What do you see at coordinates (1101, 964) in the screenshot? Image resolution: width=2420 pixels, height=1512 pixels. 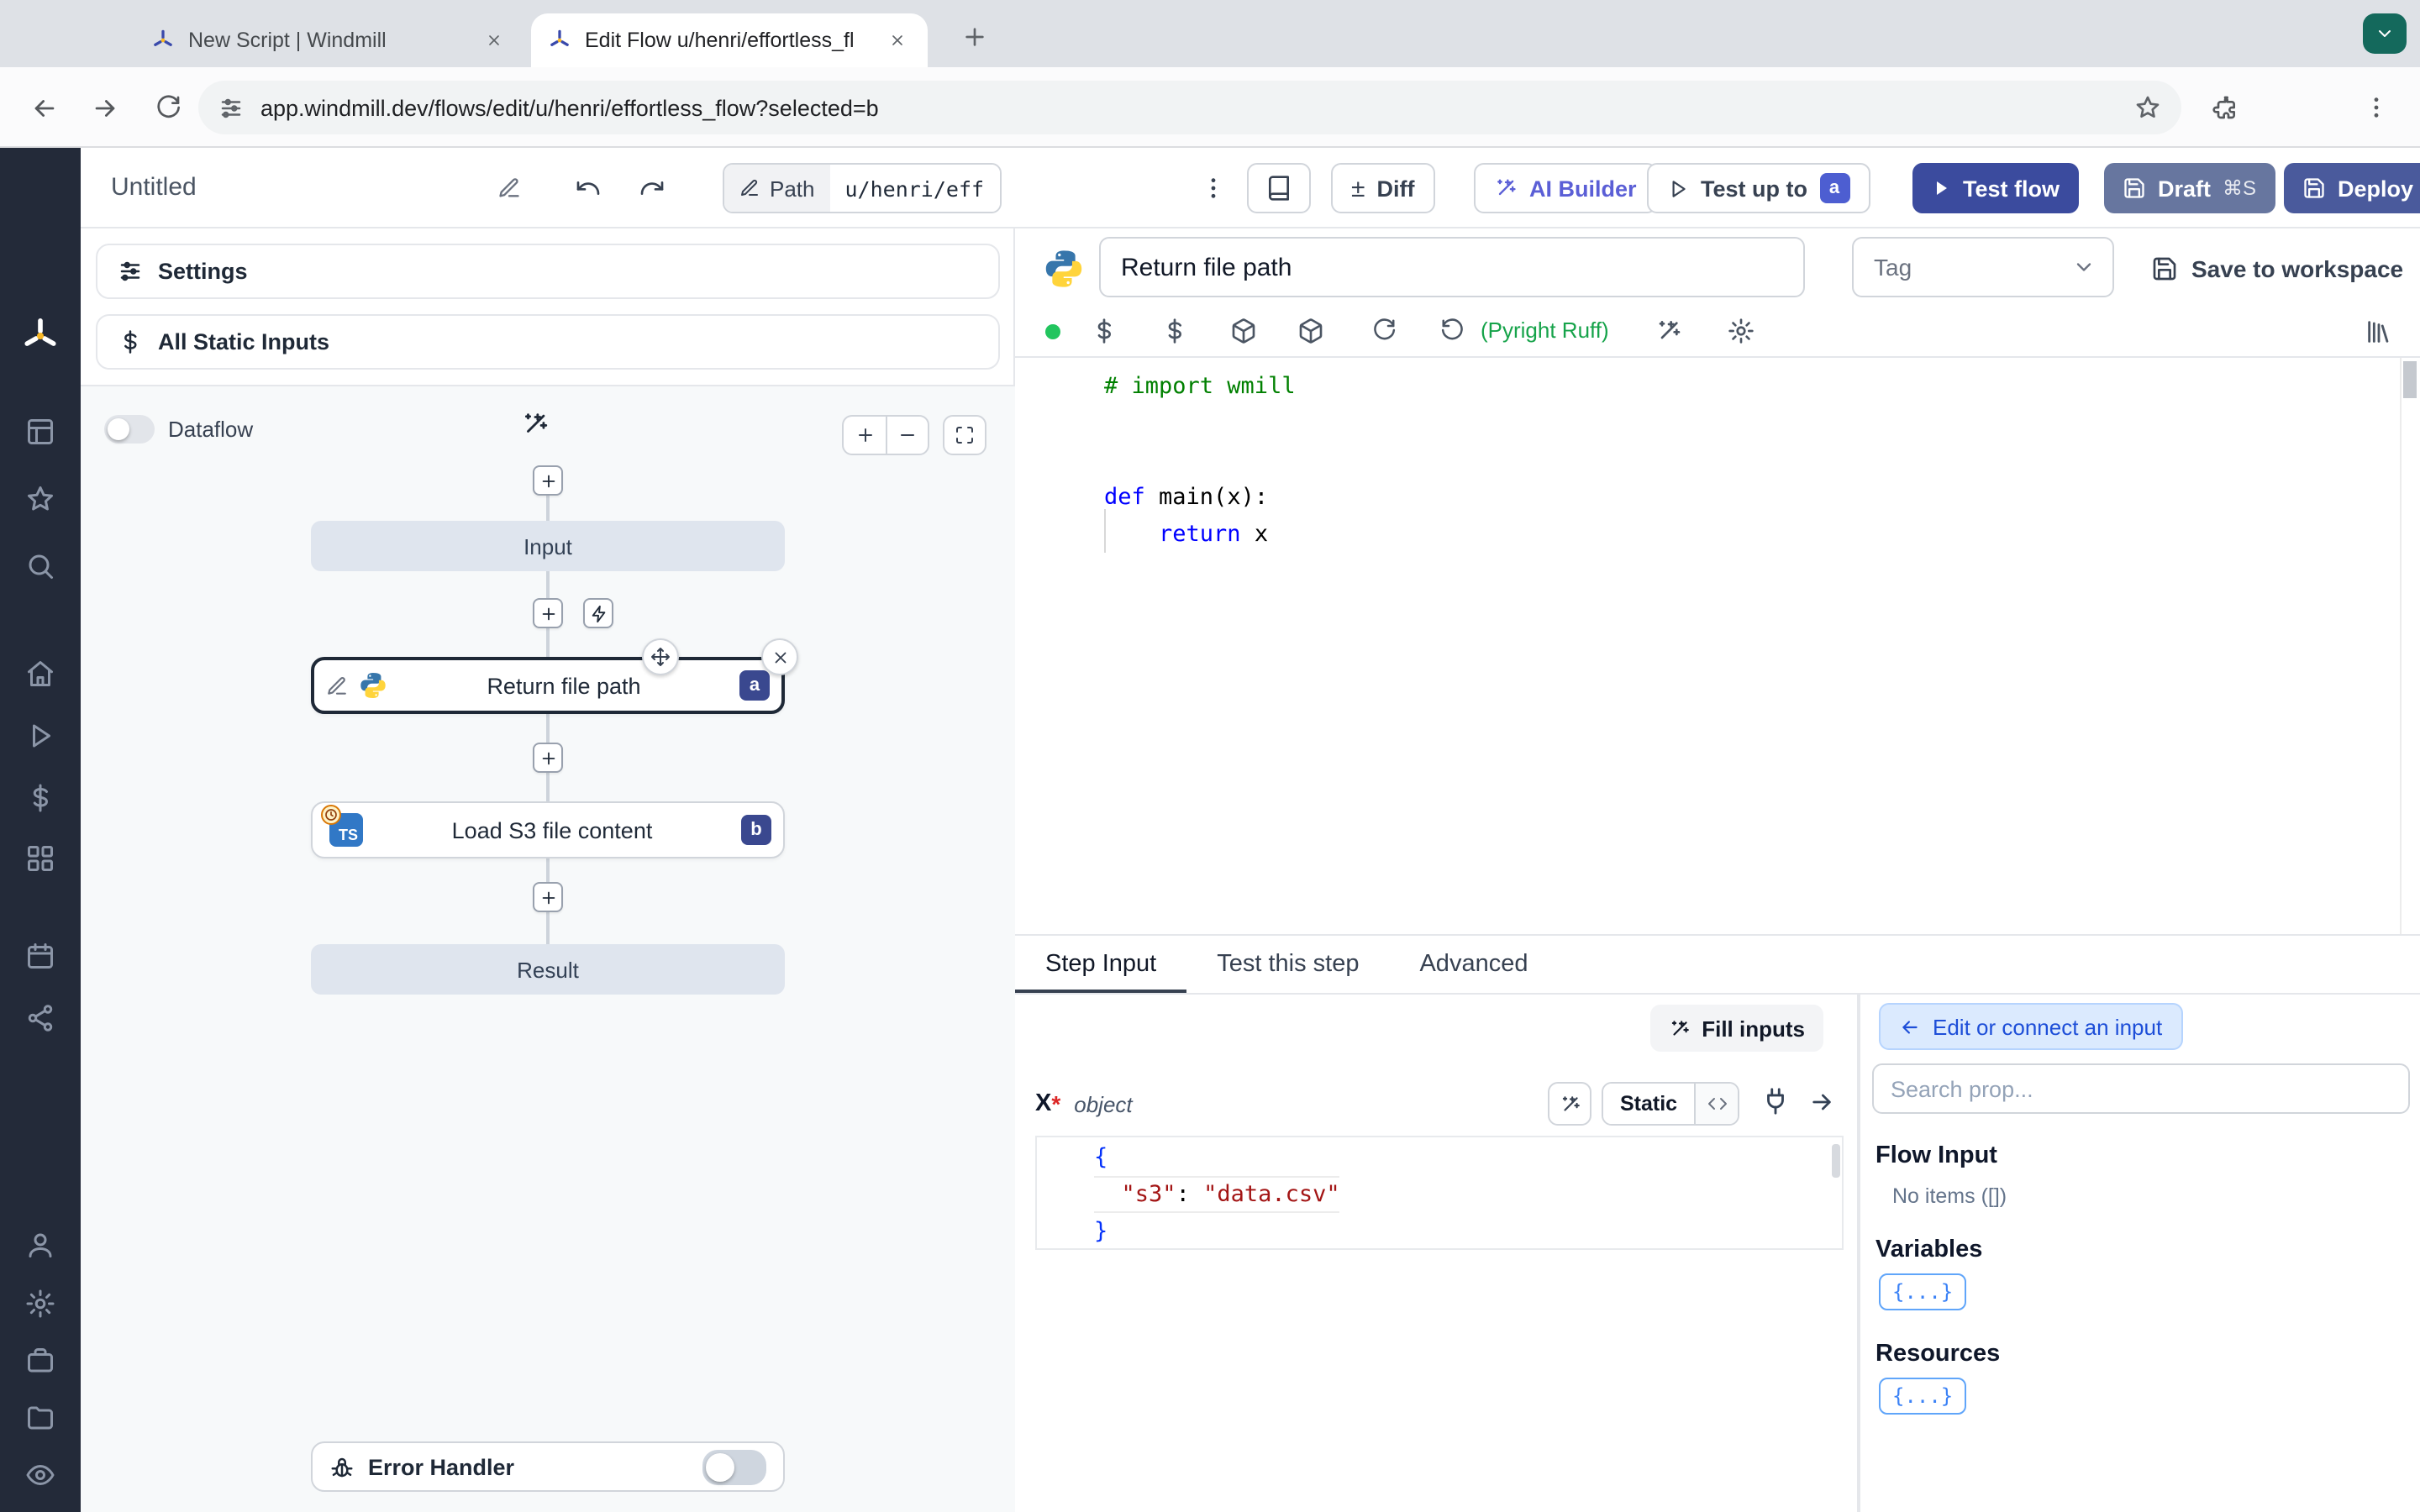 I see `tab-step-input: Step Input` at bounding box center [1101, 964].